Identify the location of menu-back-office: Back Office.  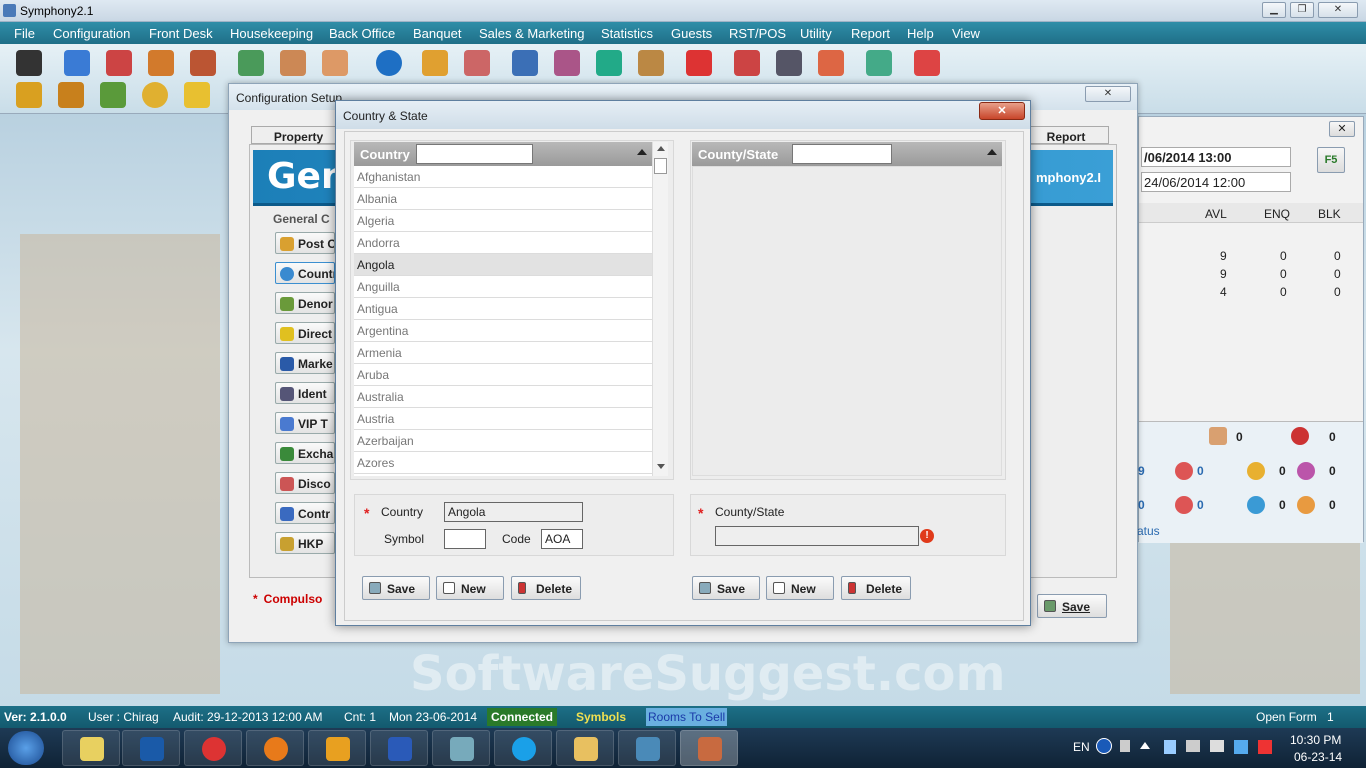
(362, 33).